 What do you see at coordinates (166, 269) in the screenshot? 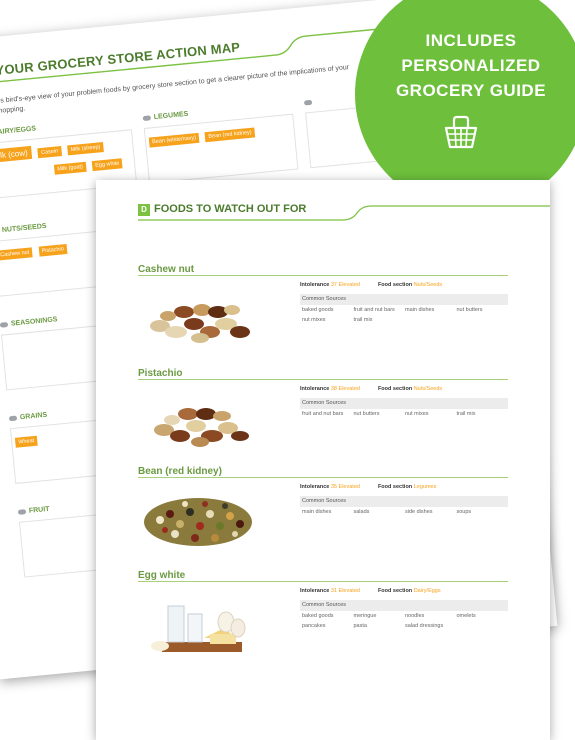
I see `food-name: Cashew nut` at bounding box center [166, 269].